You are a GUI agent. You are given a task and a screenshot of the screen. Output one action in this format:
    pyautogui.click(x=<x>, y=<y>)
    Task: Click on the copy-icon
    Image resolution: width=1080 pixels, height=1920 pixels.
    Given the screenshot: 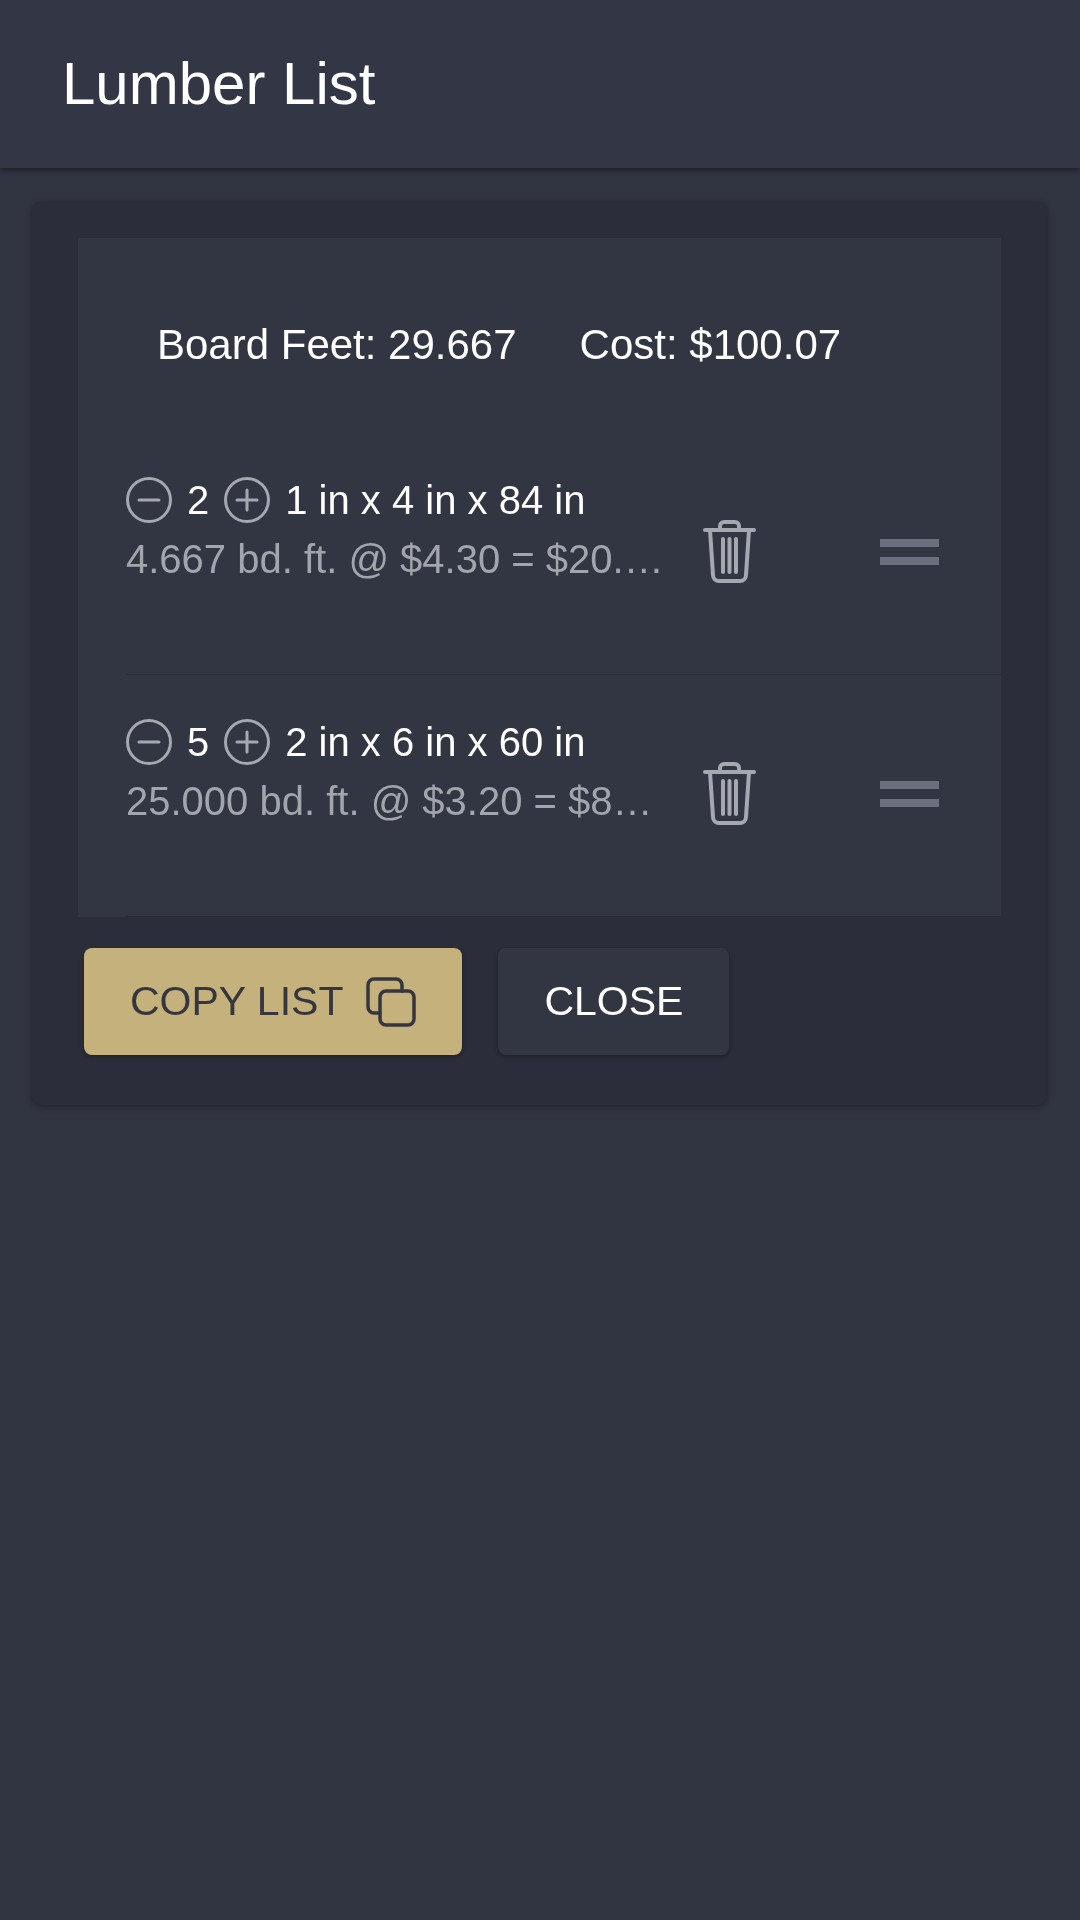 What is the action you would take?
    pyautogui.click(x=391, y=1001)
    